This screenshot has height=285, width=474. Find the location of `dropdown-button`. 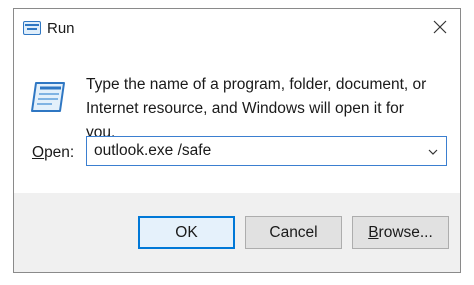

dropdown-button is located at coordinates (433, 151).